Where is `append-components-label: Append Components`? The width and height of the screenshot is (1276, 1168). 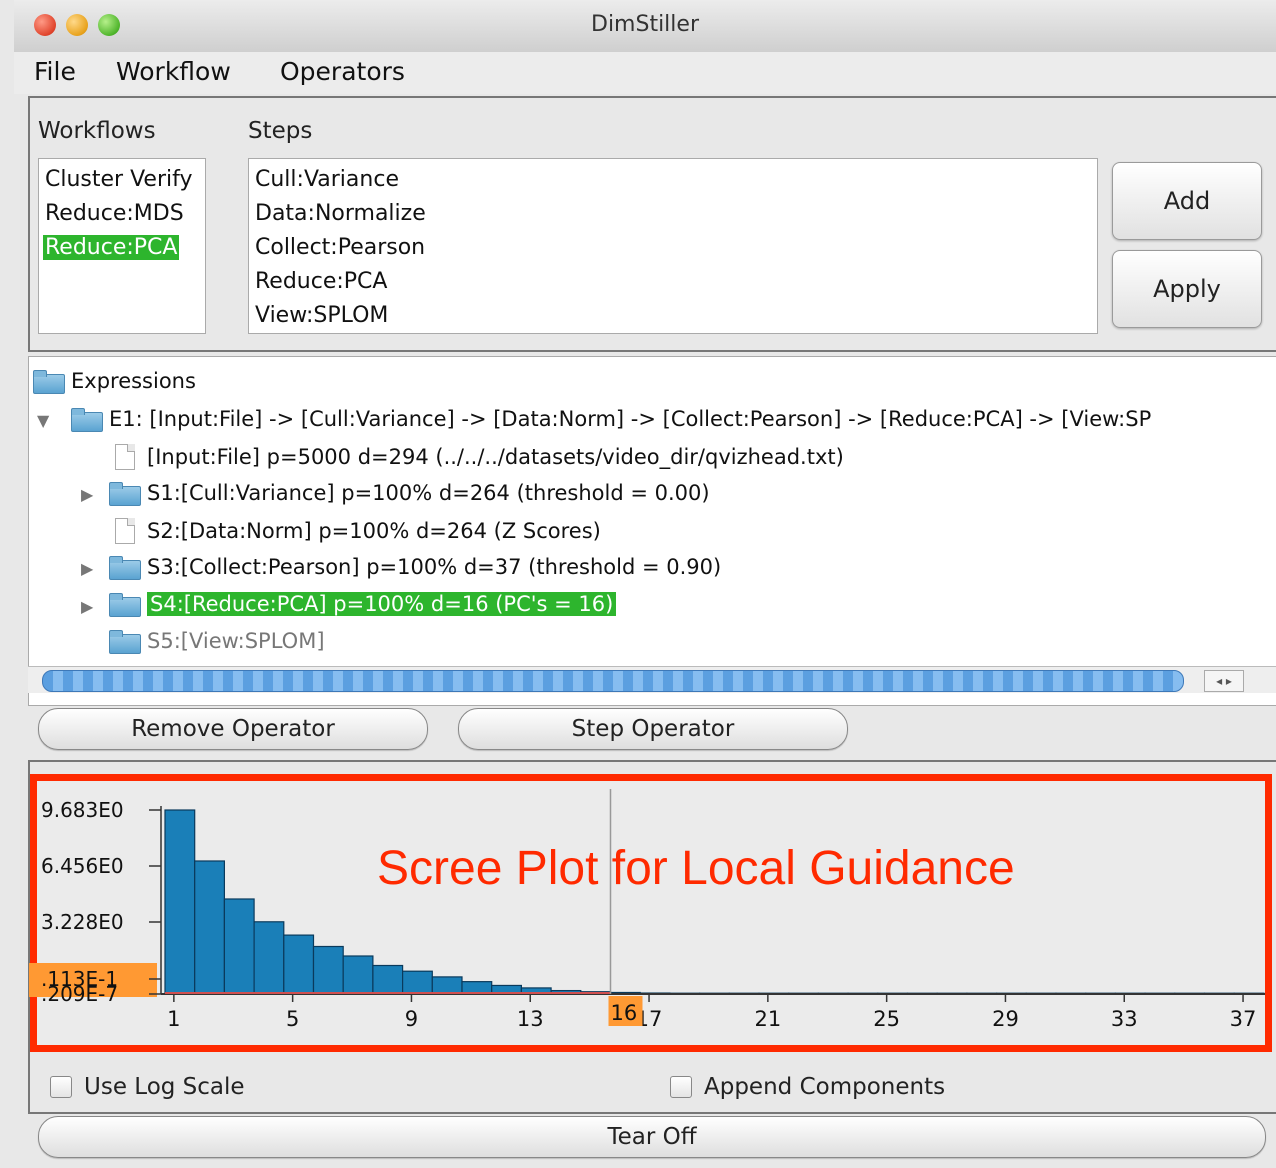
append-components-label: Append Components is located at coordinates (825, 1087).